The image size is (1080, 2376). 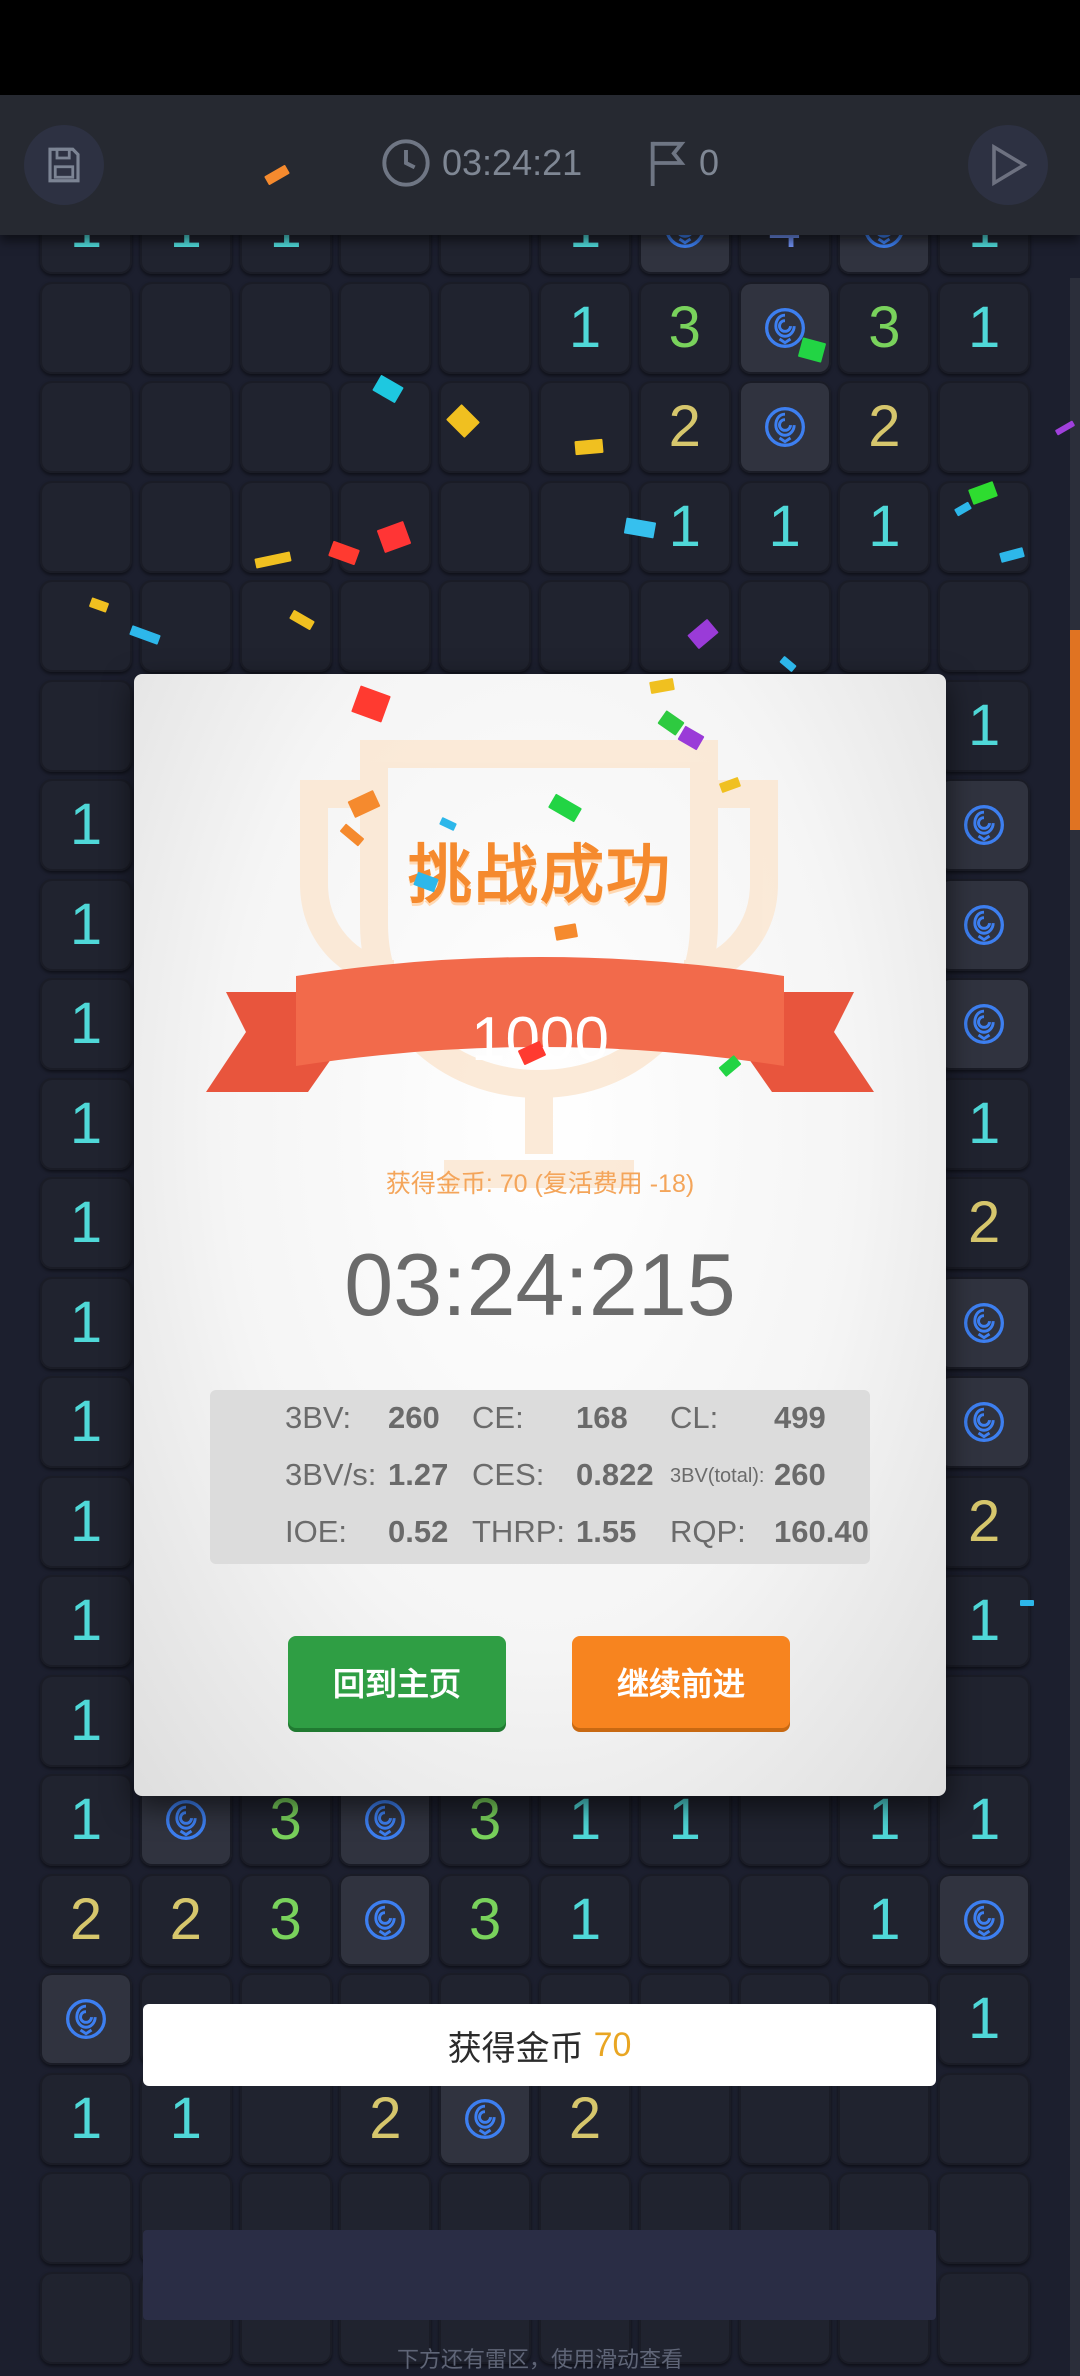 I want to click on stat-label: IOE:, so click(x=316, y=1531).